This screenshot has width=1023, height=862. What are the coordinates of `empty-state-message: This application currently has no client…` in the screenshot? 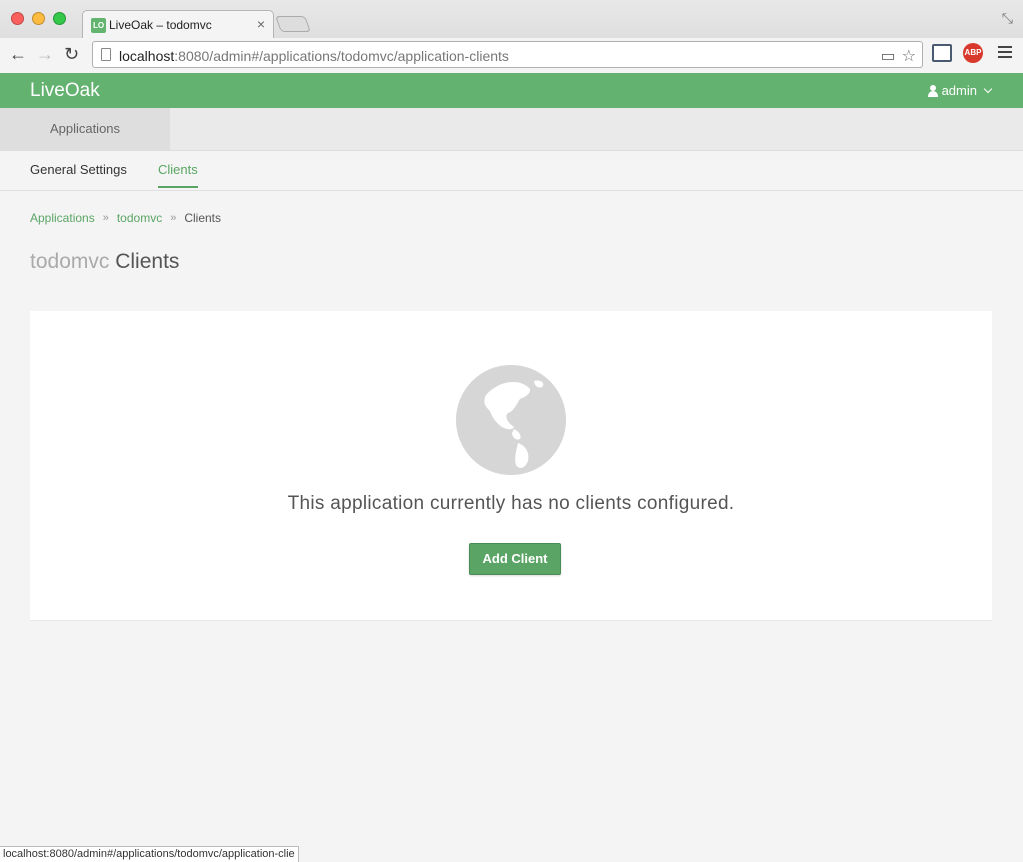 It's located at (511, 503).